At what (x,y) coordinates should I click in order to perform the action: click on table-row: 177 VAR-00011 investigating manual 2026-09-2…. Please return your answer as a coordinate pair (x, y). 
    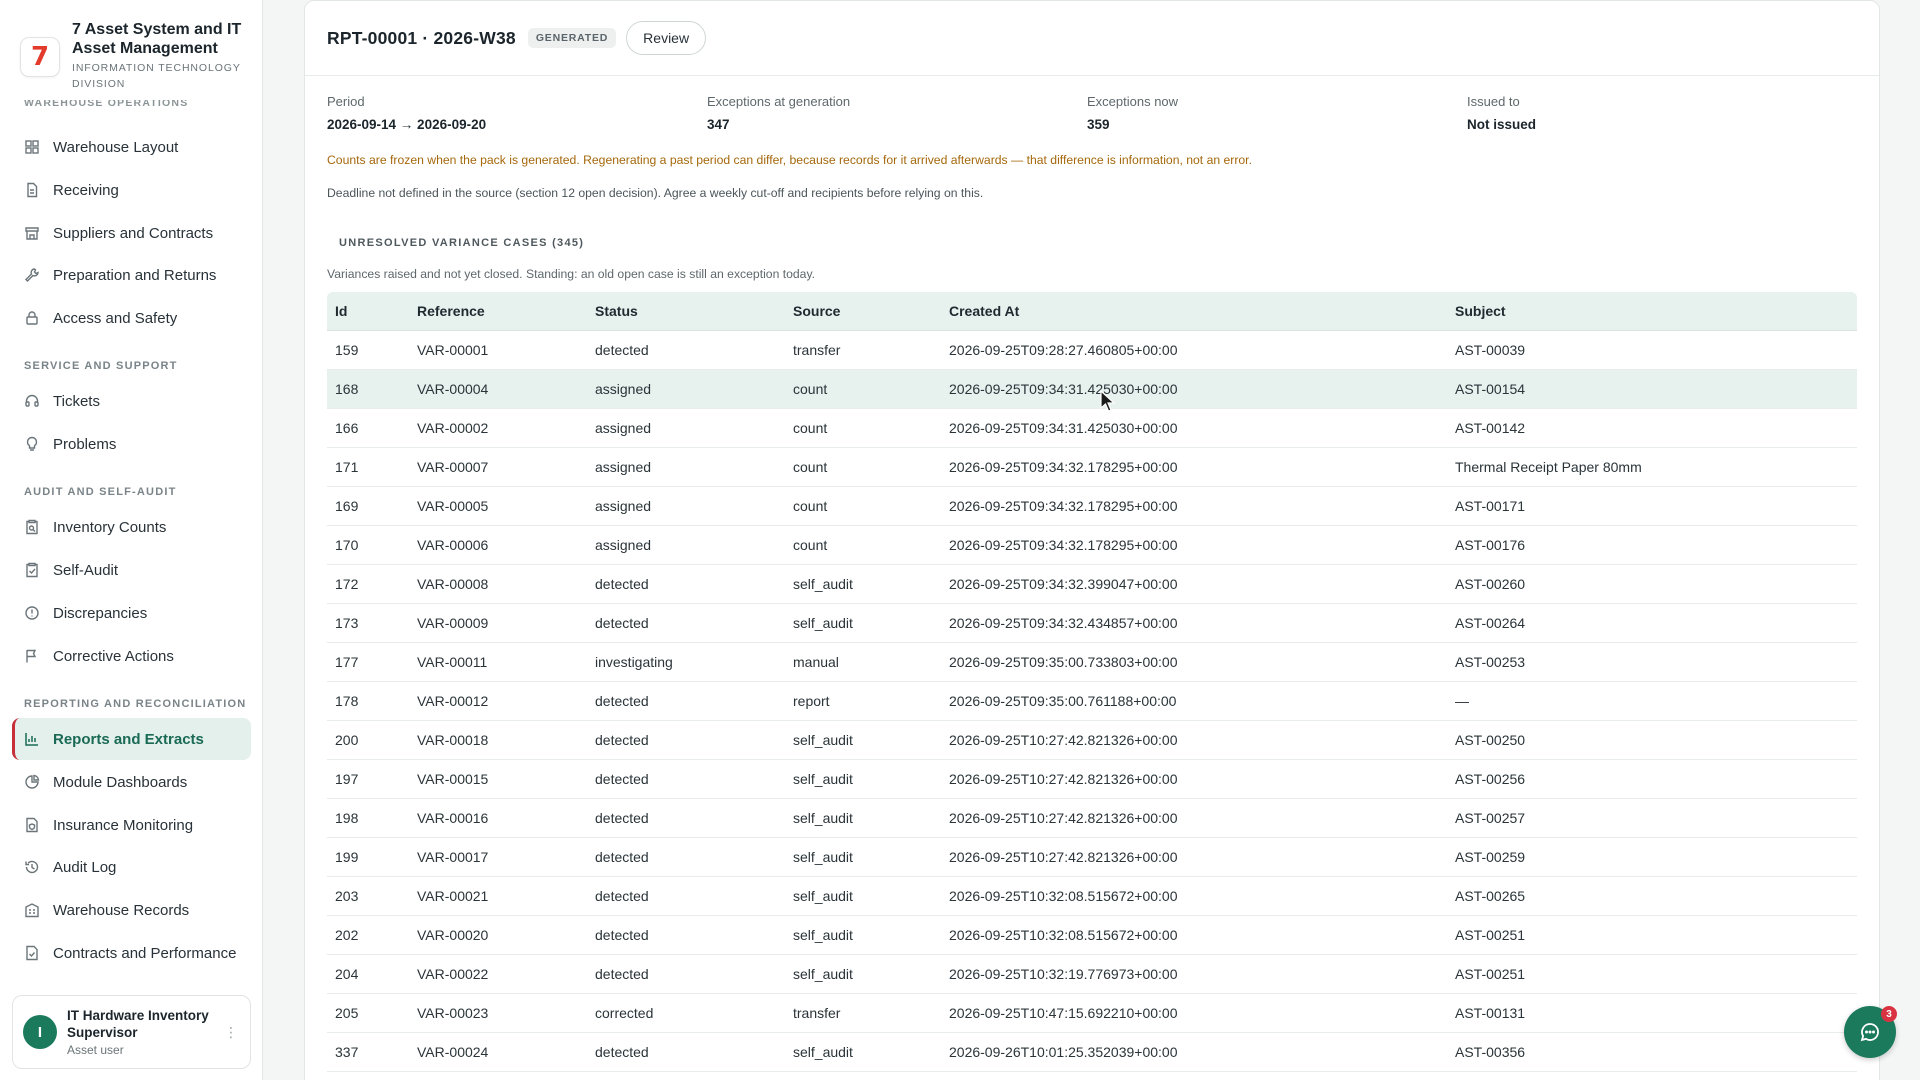
    Looking at the image, I should click on (1092, 662).